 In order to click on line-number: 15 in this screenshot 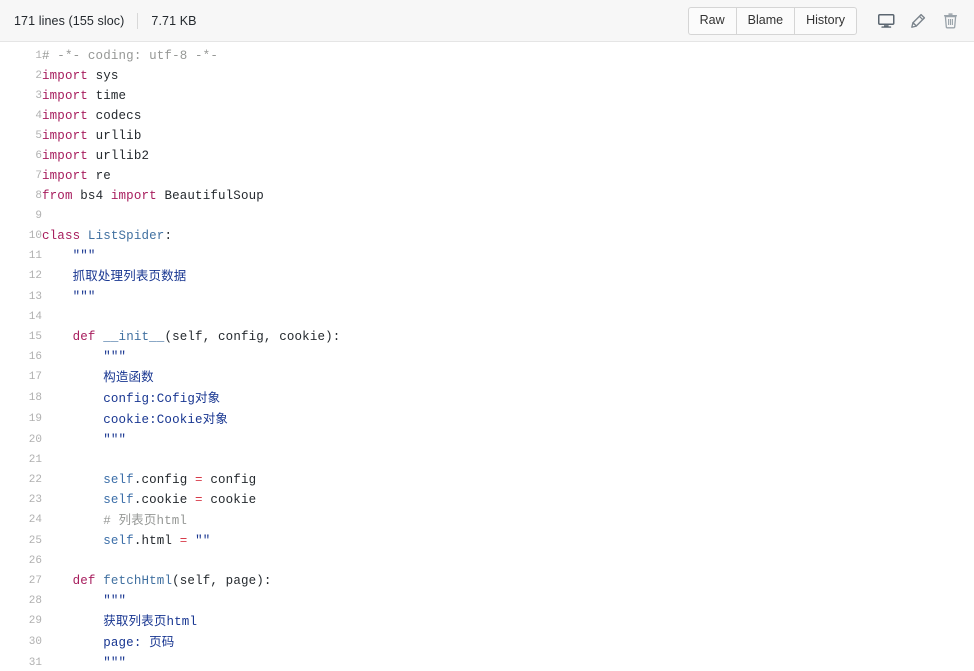, I will do `click(21, 337)`.